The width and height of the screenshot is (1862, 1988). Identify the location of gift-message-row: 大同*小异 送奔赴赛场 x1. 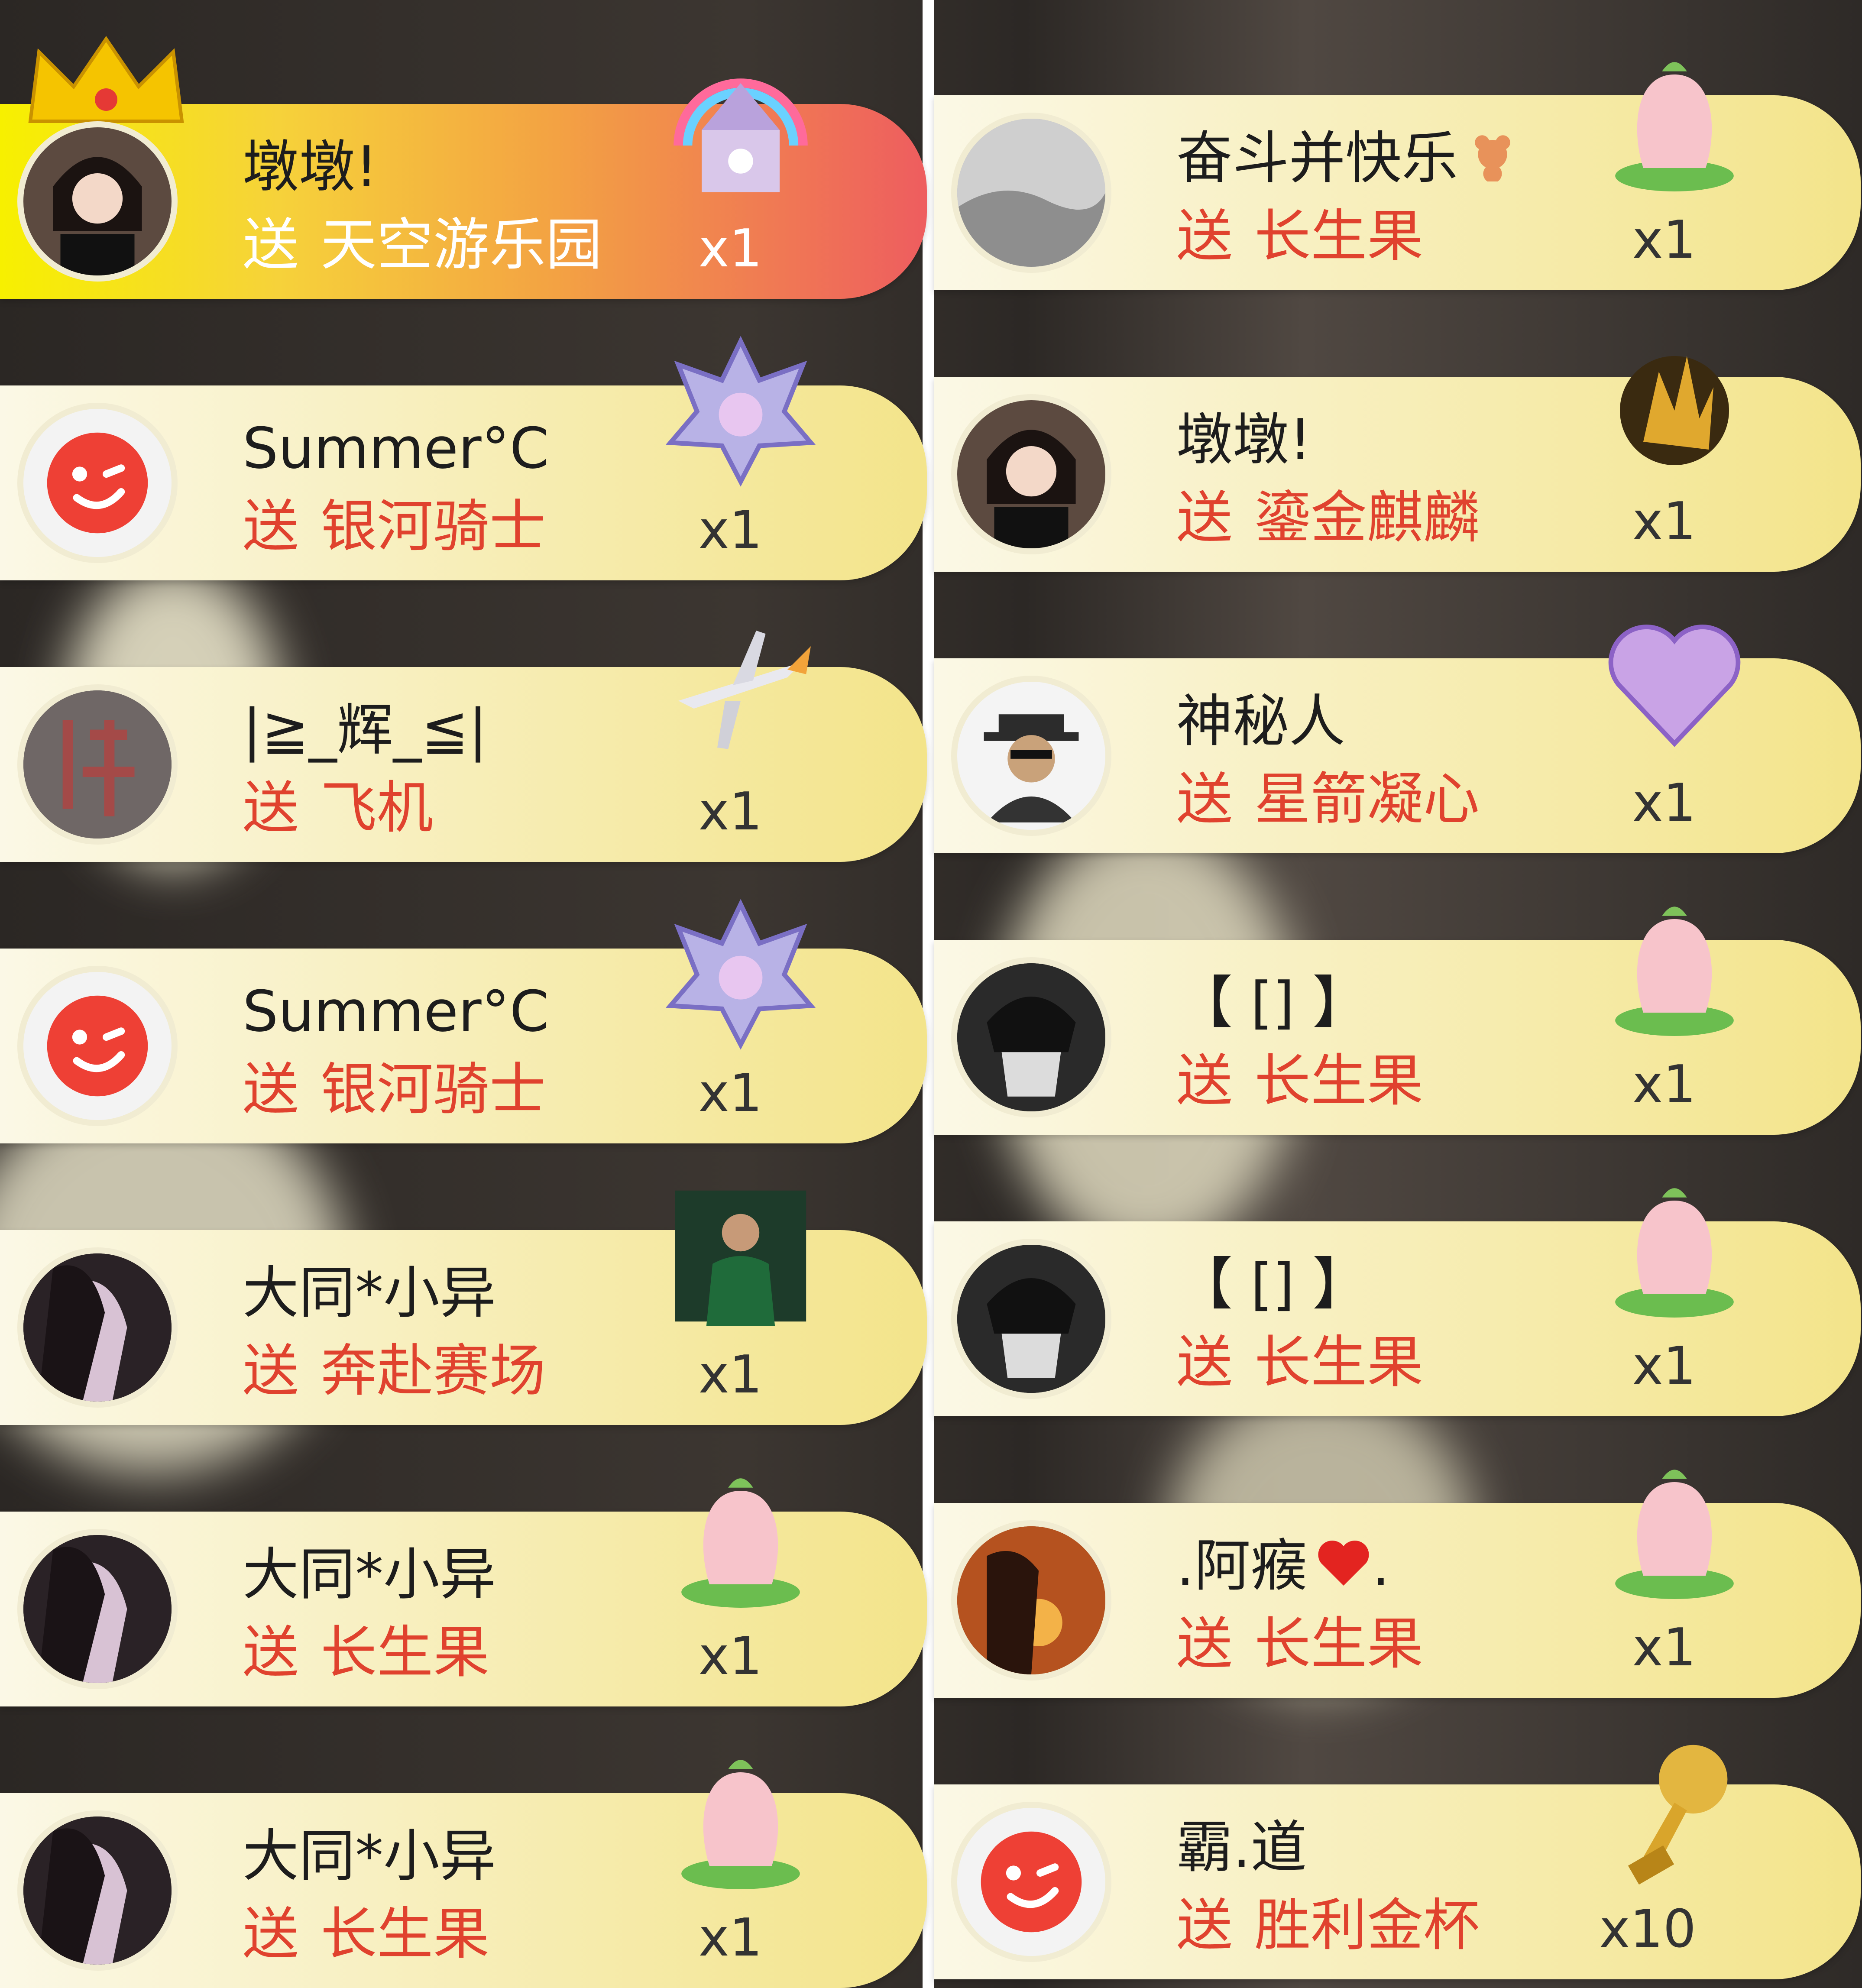
(464, 1307).